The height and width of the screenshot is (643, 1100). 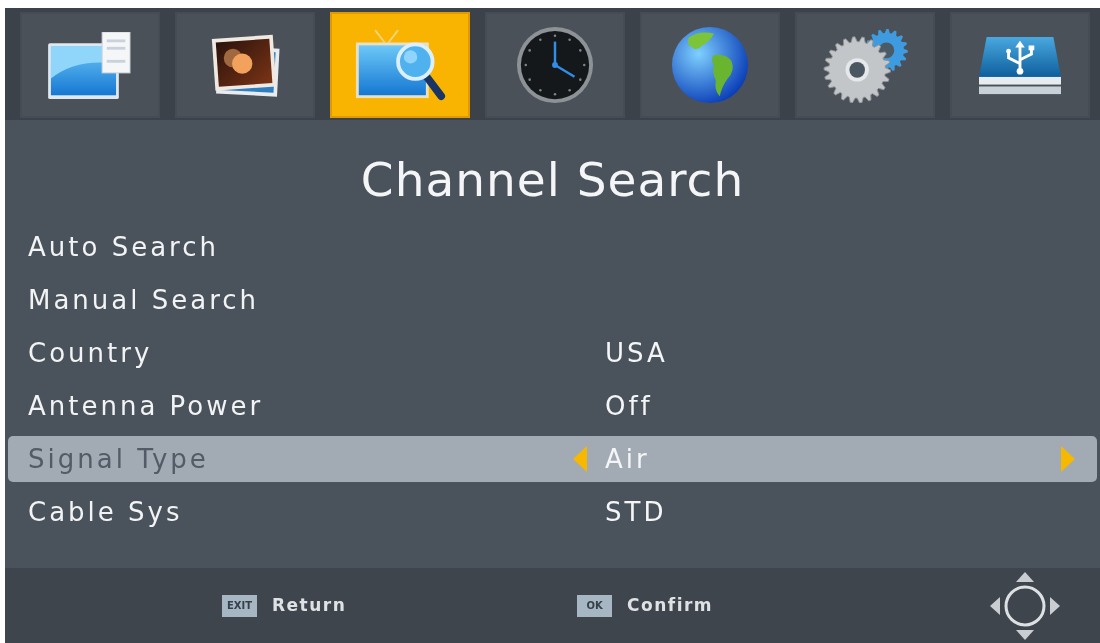 What do you see at coordinates (146, 406) in the screenshot?
I see `menu-label: Antenna Power` at bounding box center [146, 406].